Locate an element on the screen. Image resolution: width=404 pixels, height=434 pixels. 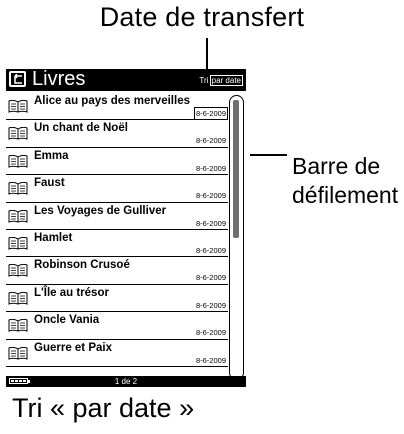
header-bar: Livres Tri par date is located at coordinates (126, 79).